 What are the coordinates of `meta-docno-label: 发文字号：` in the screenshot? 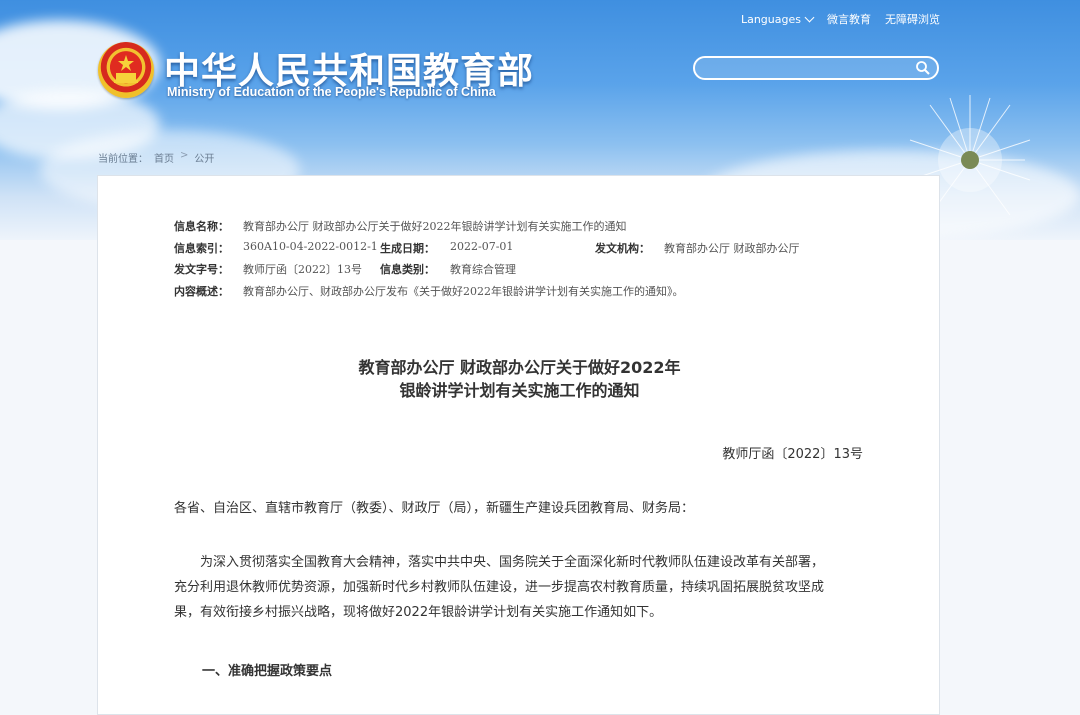 It's located at (201, 269).